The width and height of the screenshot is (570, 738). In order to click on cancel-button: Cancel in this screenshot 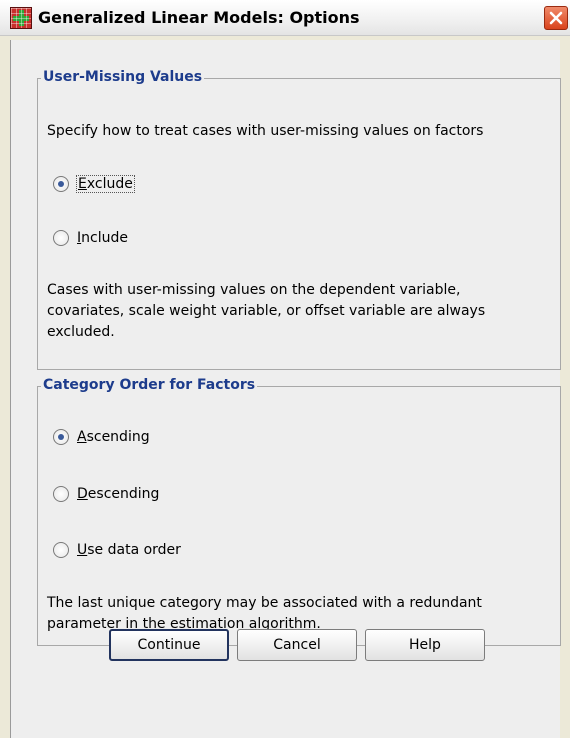, I will do `click(297, 645)`.